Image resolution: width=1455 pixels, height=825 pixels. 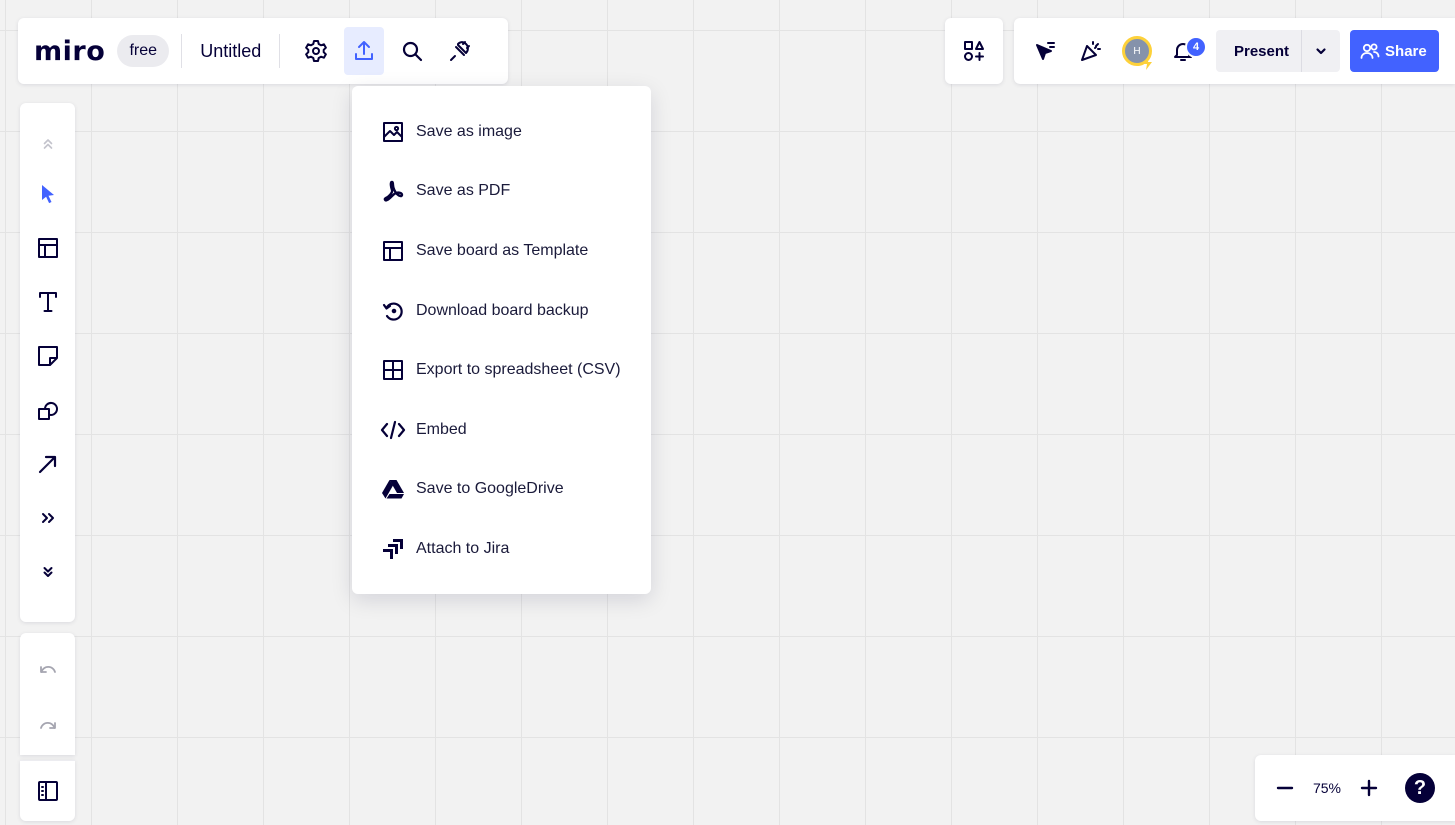 I want to click on template-icon, so click(x=393, y=251).